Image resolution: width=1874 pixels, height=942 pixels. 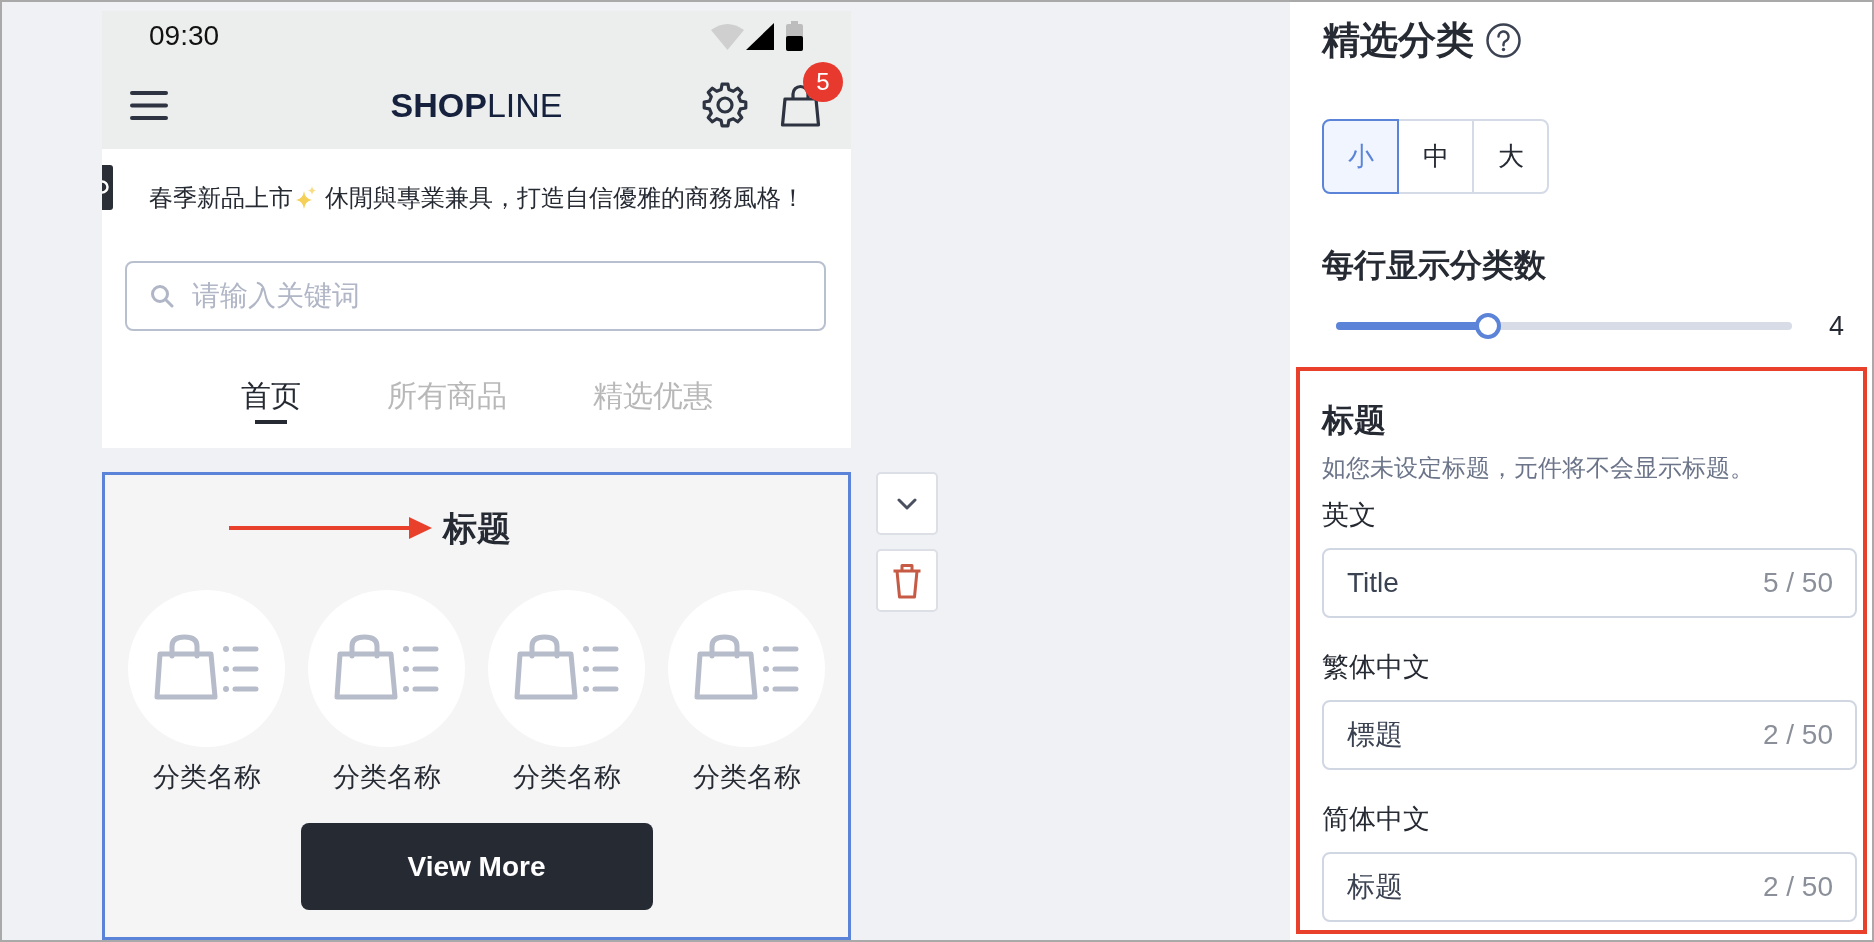 What do you see at coordinates (1797, 583) in the screenshot?
I see `character-count: 5 / 50` at bounding box center [1797, 583].